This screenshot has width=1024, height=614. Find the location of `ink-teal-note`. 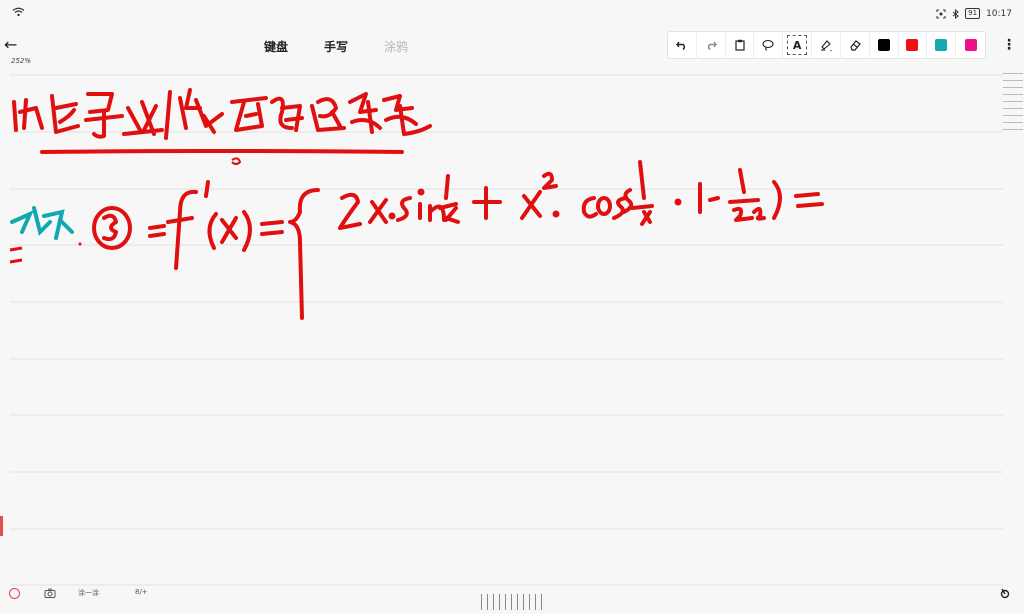

ink-teal-note is located at coordinates (42, 223).